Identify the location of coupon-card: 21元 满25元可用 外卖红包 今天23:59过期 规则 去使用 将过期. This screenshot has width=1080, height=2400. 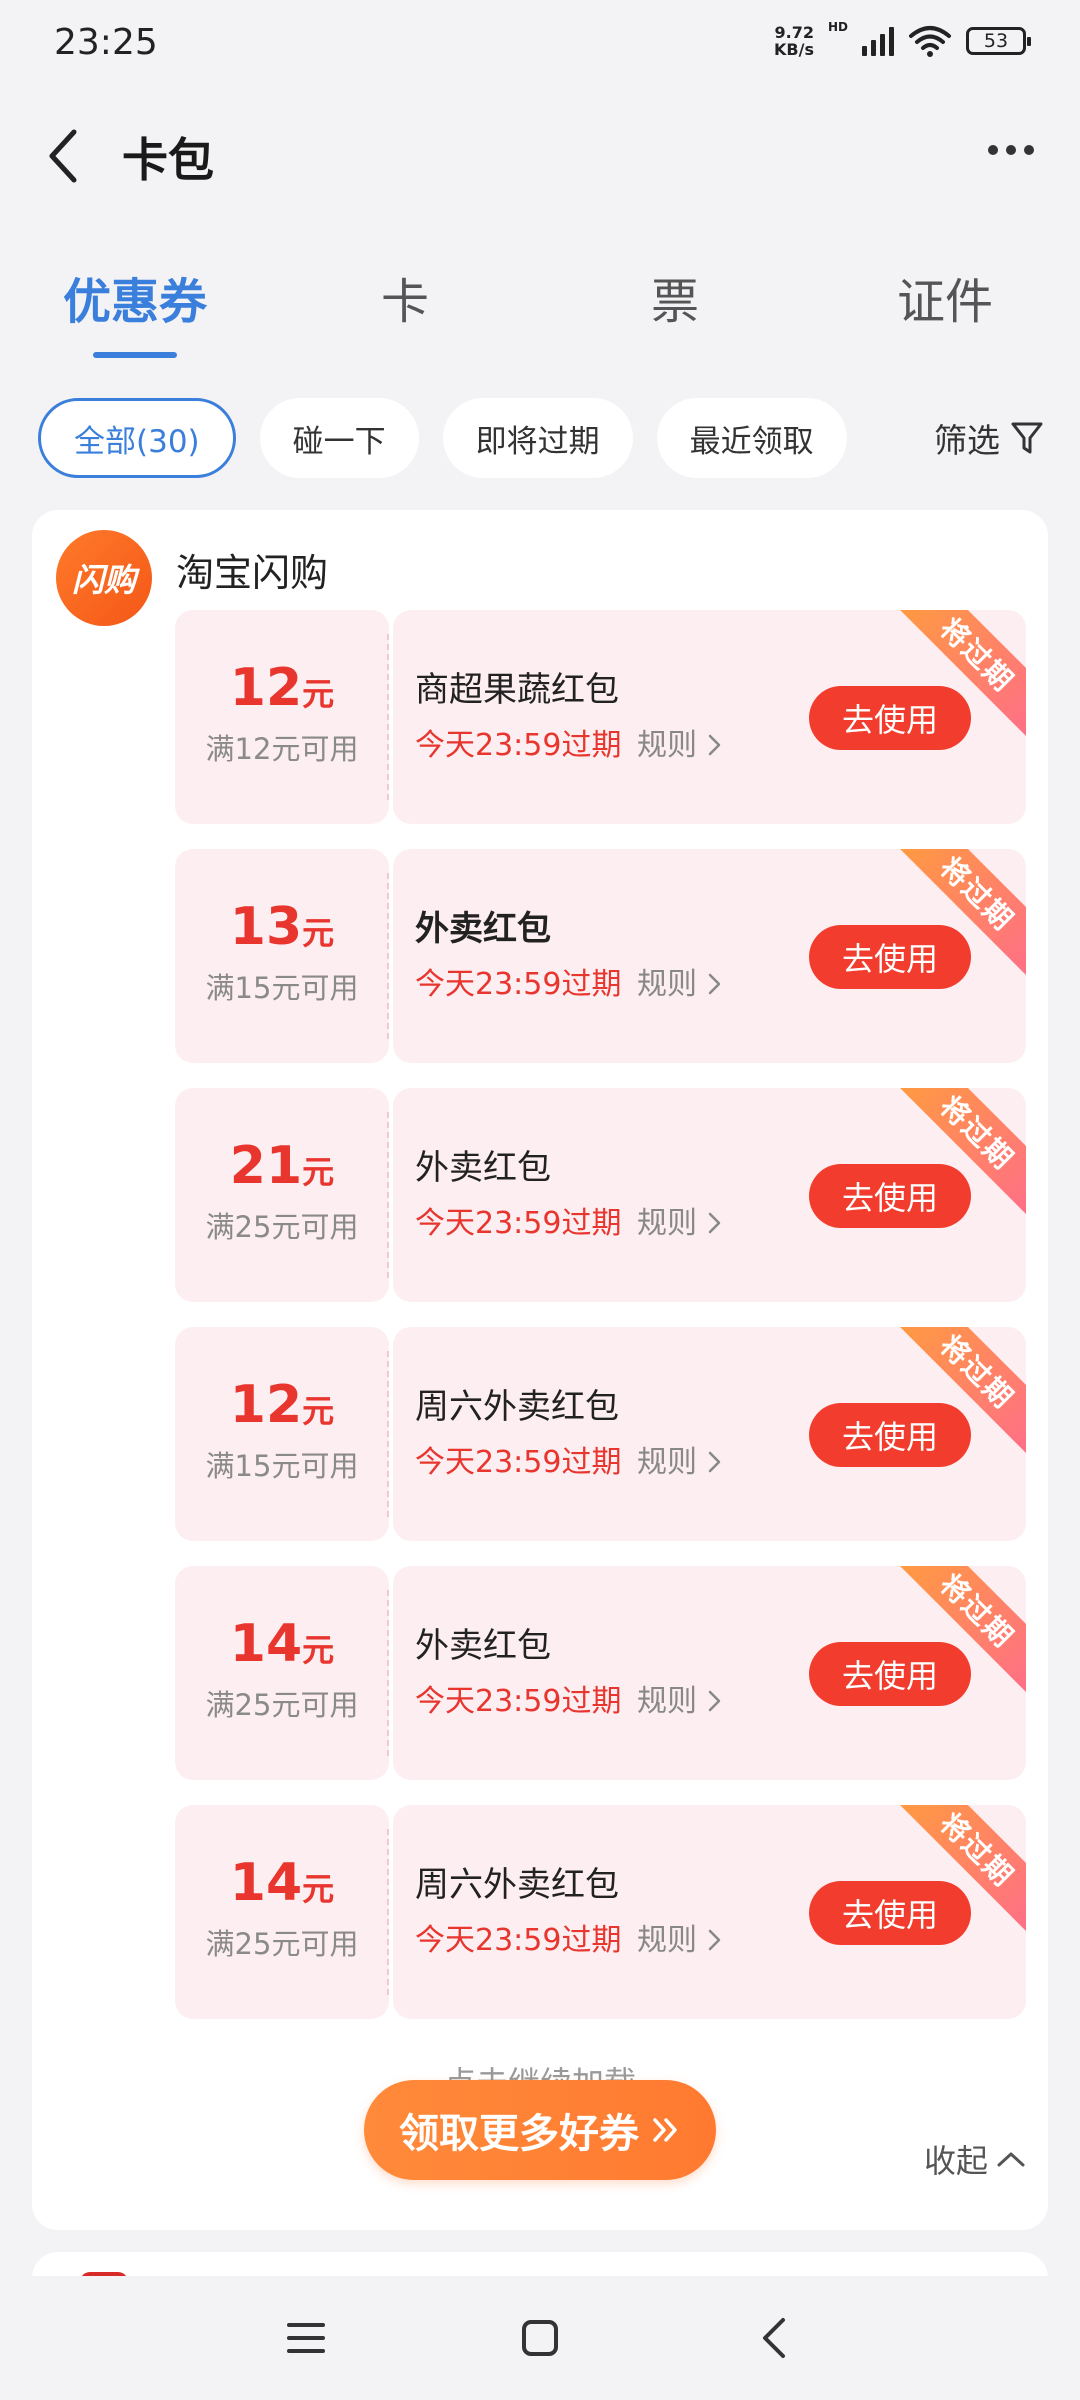
(600, 1195).